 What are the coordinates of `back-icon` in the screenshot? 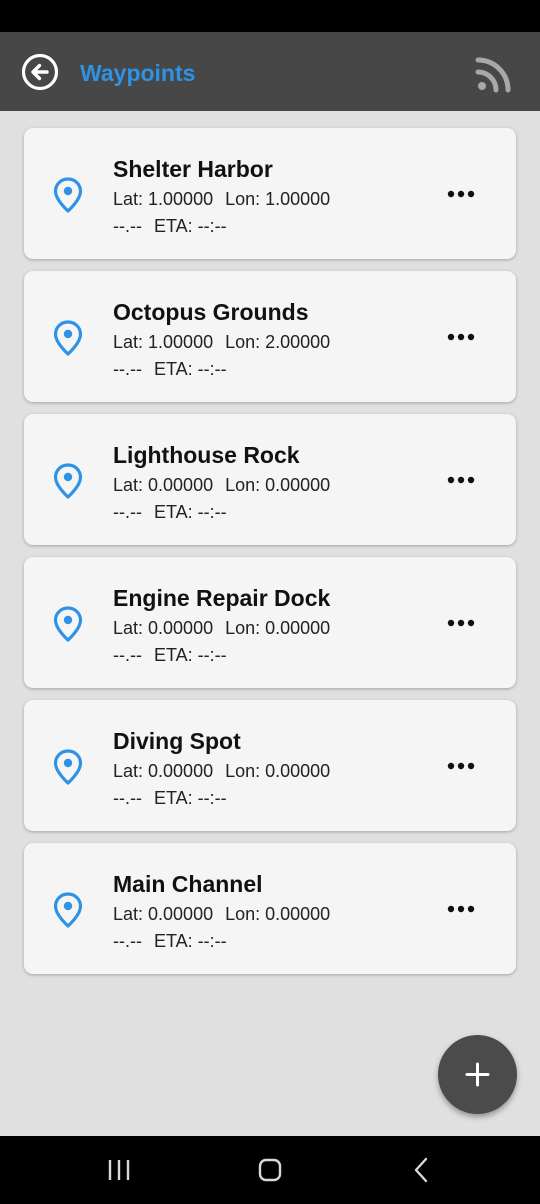 It's located at (421, 1170).